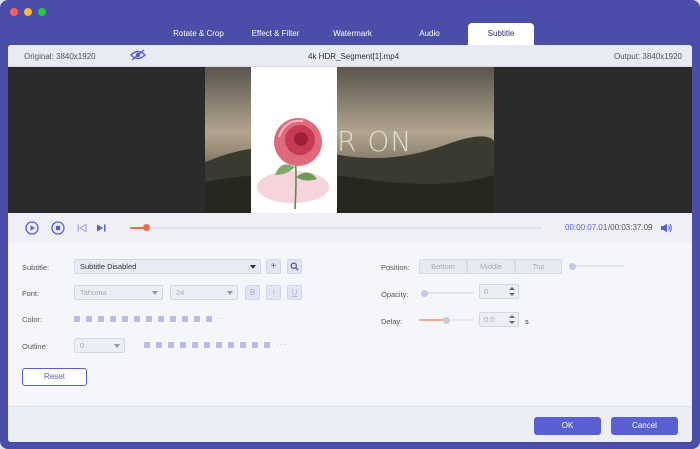 The image size is (700, 449). I want to click on opacity-label: Opacity:, so click(395, 294).